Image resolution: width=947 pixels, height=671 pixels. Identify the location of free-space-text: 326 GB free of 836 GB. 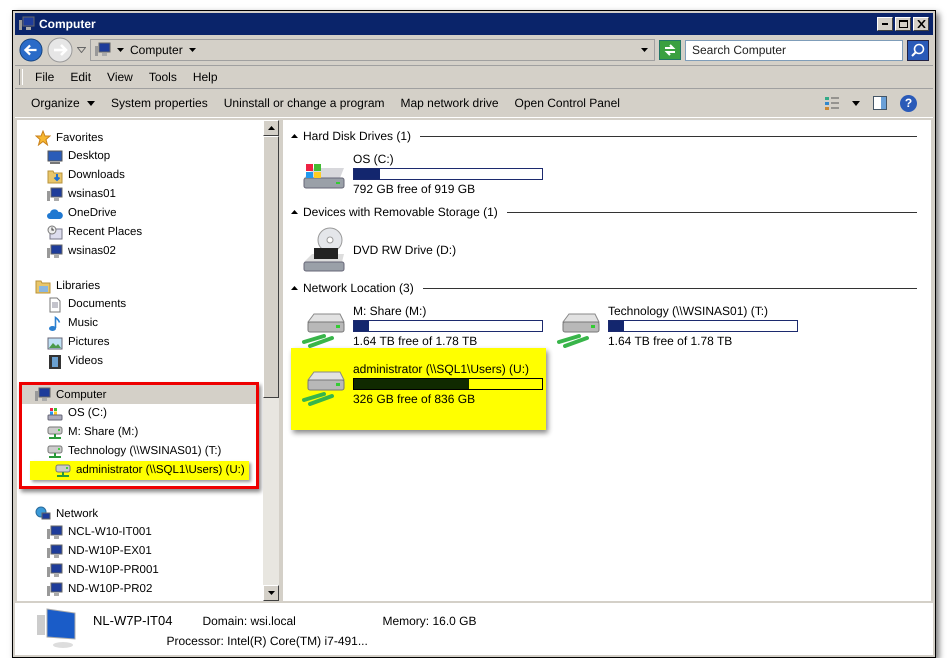
(414, 399).